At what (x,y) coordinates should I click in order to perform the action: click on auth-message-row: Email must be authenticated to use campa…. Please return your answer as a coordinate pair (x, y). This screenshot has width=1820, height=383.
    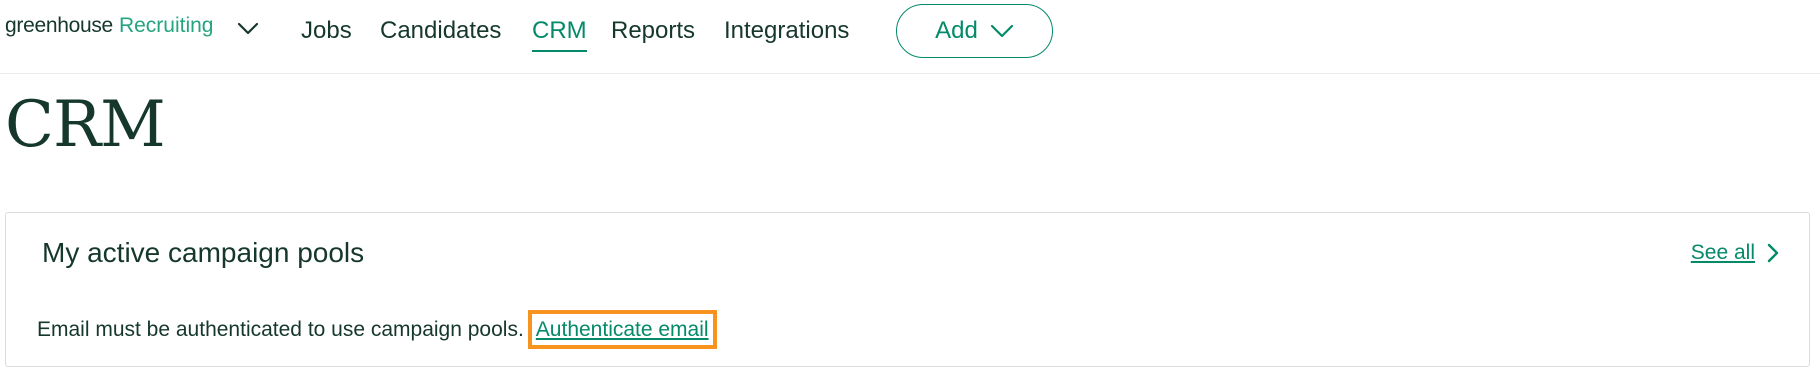
    Looking at the image, I should click on (377, 329).